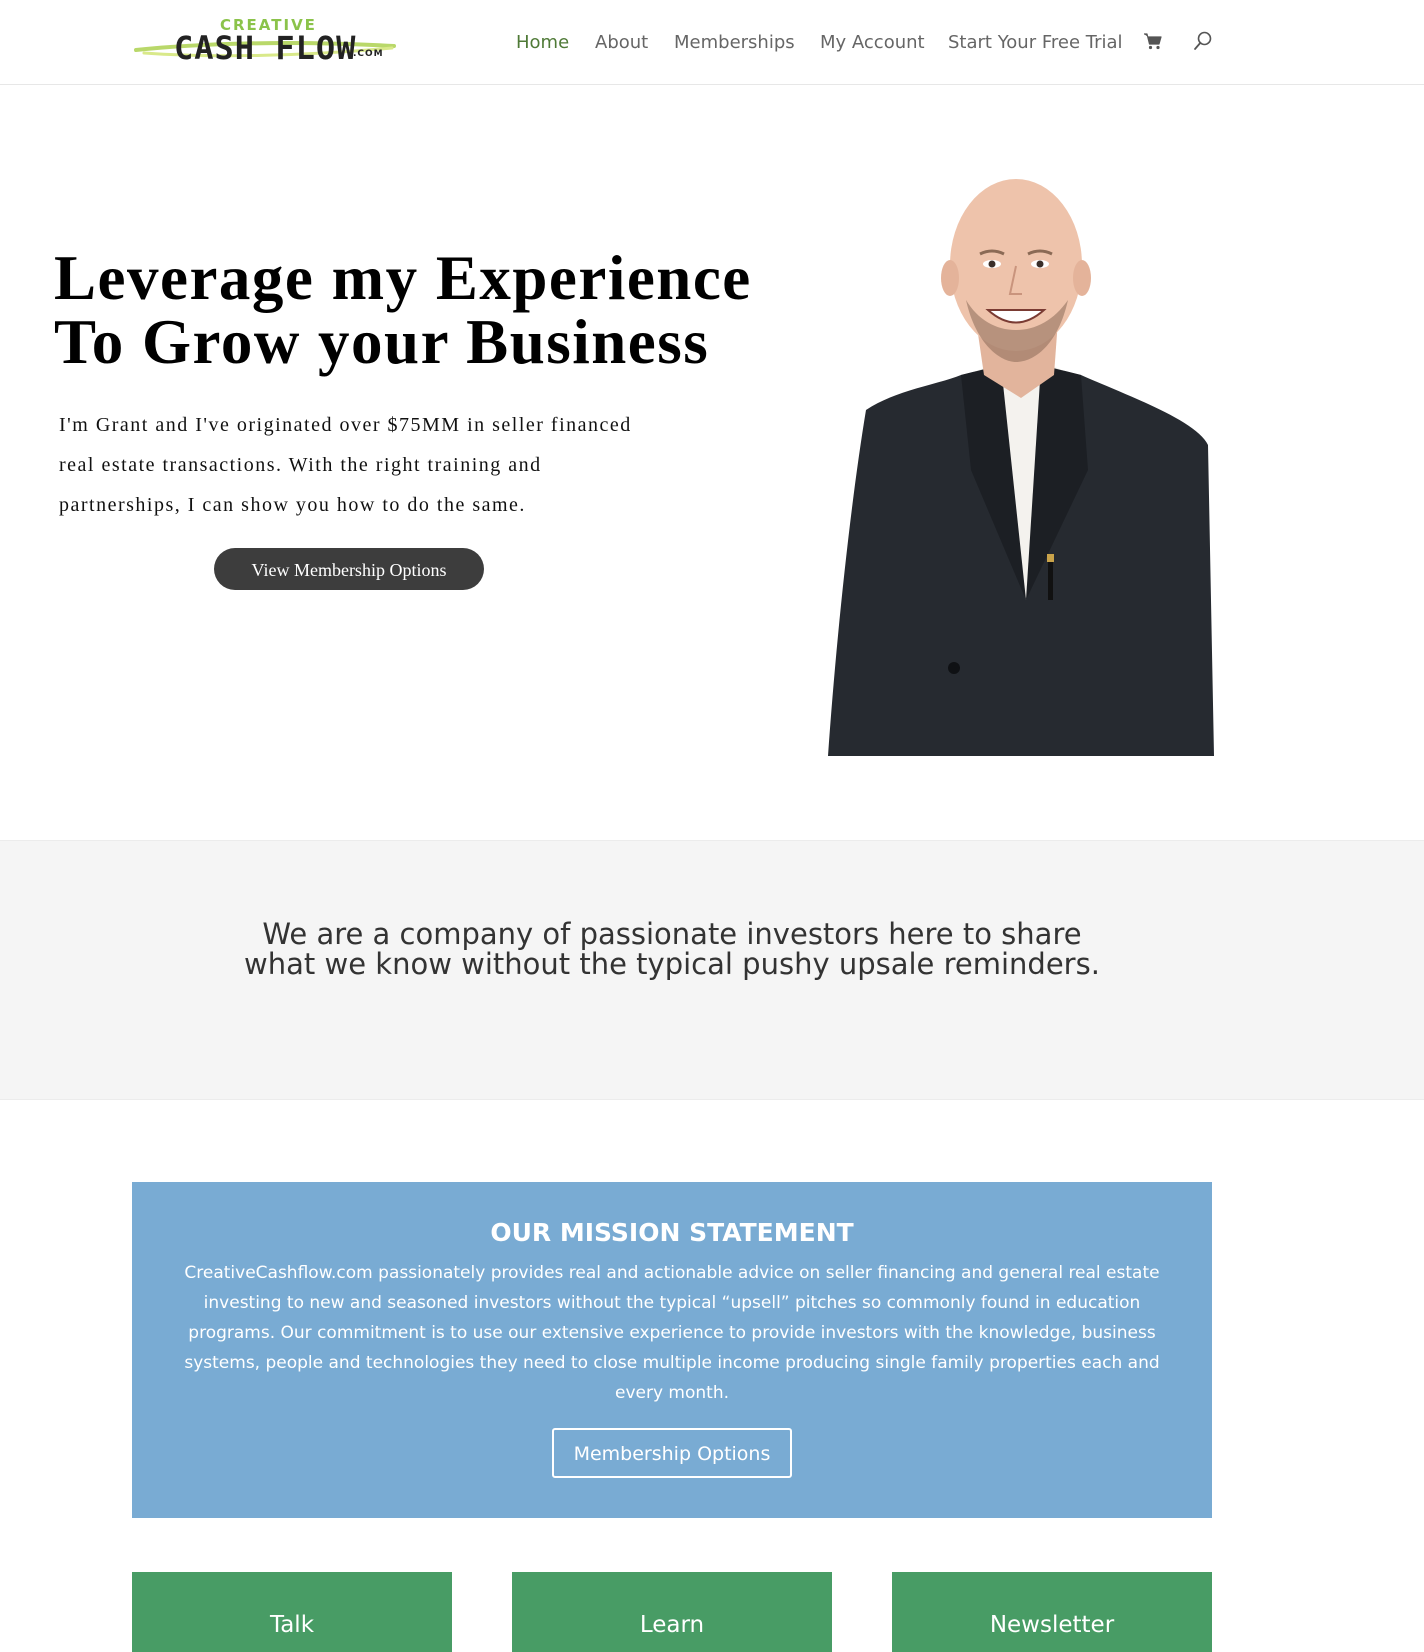 Image resolution: width=1424 pixels, height=1652 pixels. I want to click on nav-memberships: Memberships, so click(734, 43).